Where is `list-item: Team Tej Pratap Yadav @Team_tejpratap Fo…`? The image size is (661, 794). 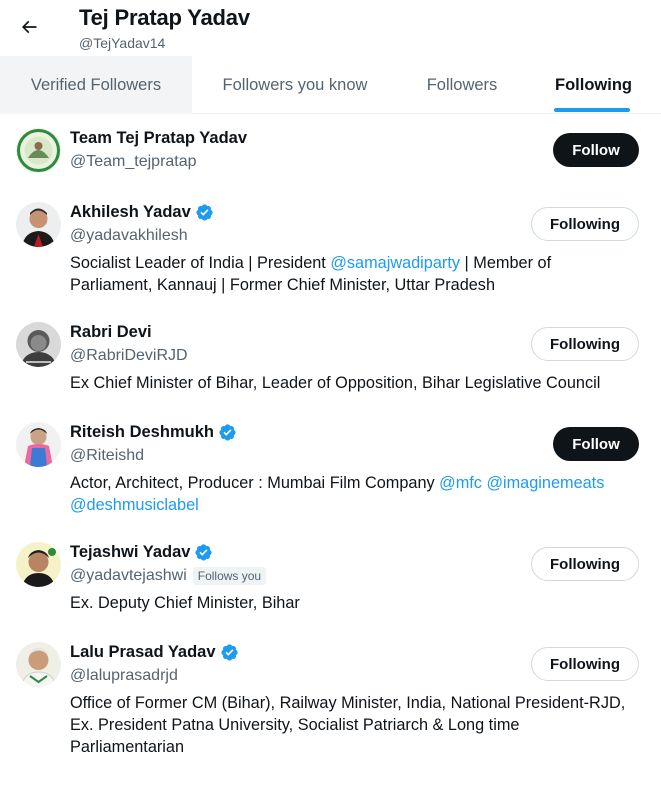 list-item: Team Tej Pratap Yadav @Team_tejpratap Fo… is located at coordinates (330, 151).